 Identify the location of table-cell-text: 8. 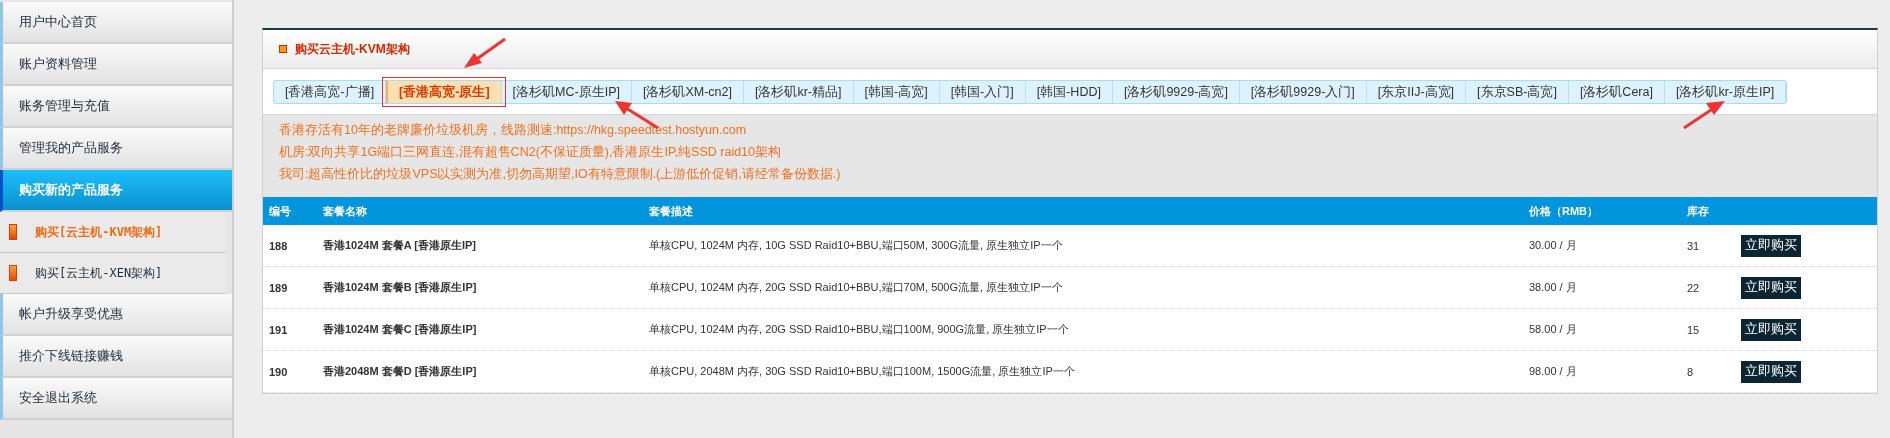
(1691, 371).